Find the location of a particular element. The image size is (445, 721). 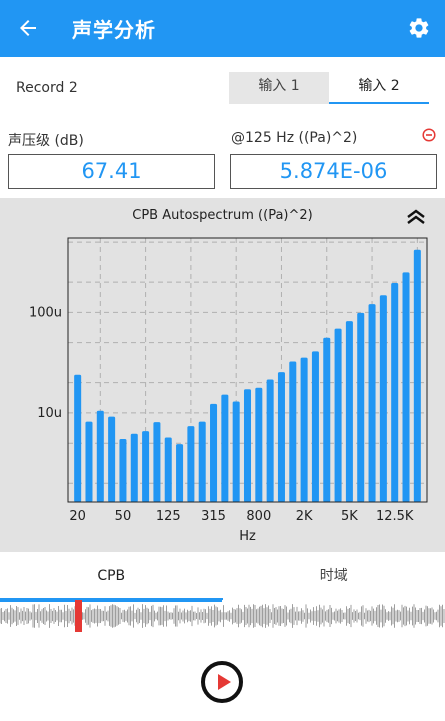

bar-2K is located at coordinates (304, 429).